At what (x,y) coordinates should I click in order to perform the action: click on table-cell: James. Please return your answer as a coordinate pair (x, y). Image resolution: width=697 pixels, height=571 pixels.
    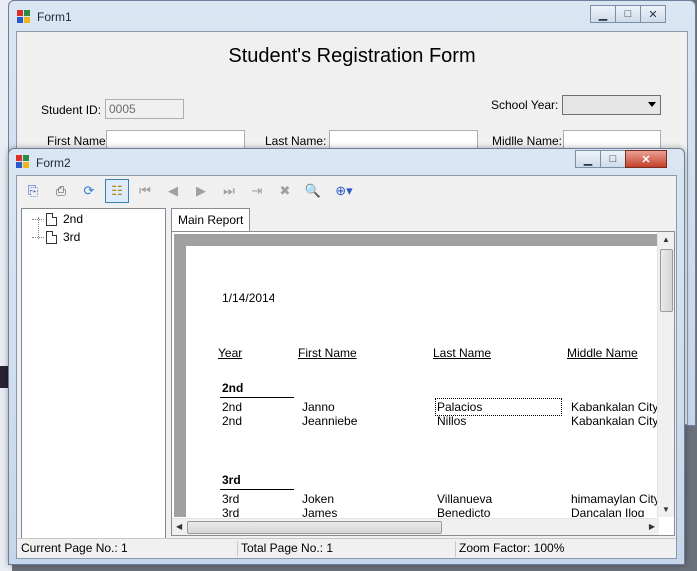
    Looking at the image, I should click on (320, 511).